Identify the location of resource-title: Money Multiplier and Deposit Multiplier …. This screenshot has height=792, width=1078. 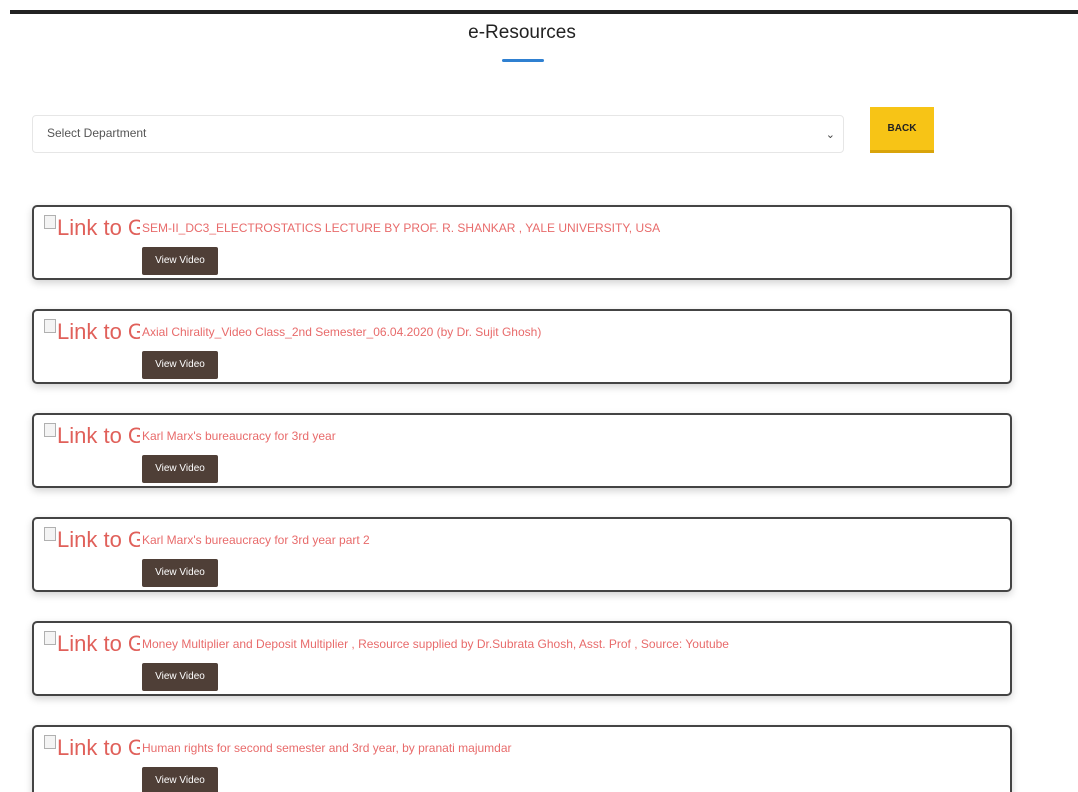
(435, 644).